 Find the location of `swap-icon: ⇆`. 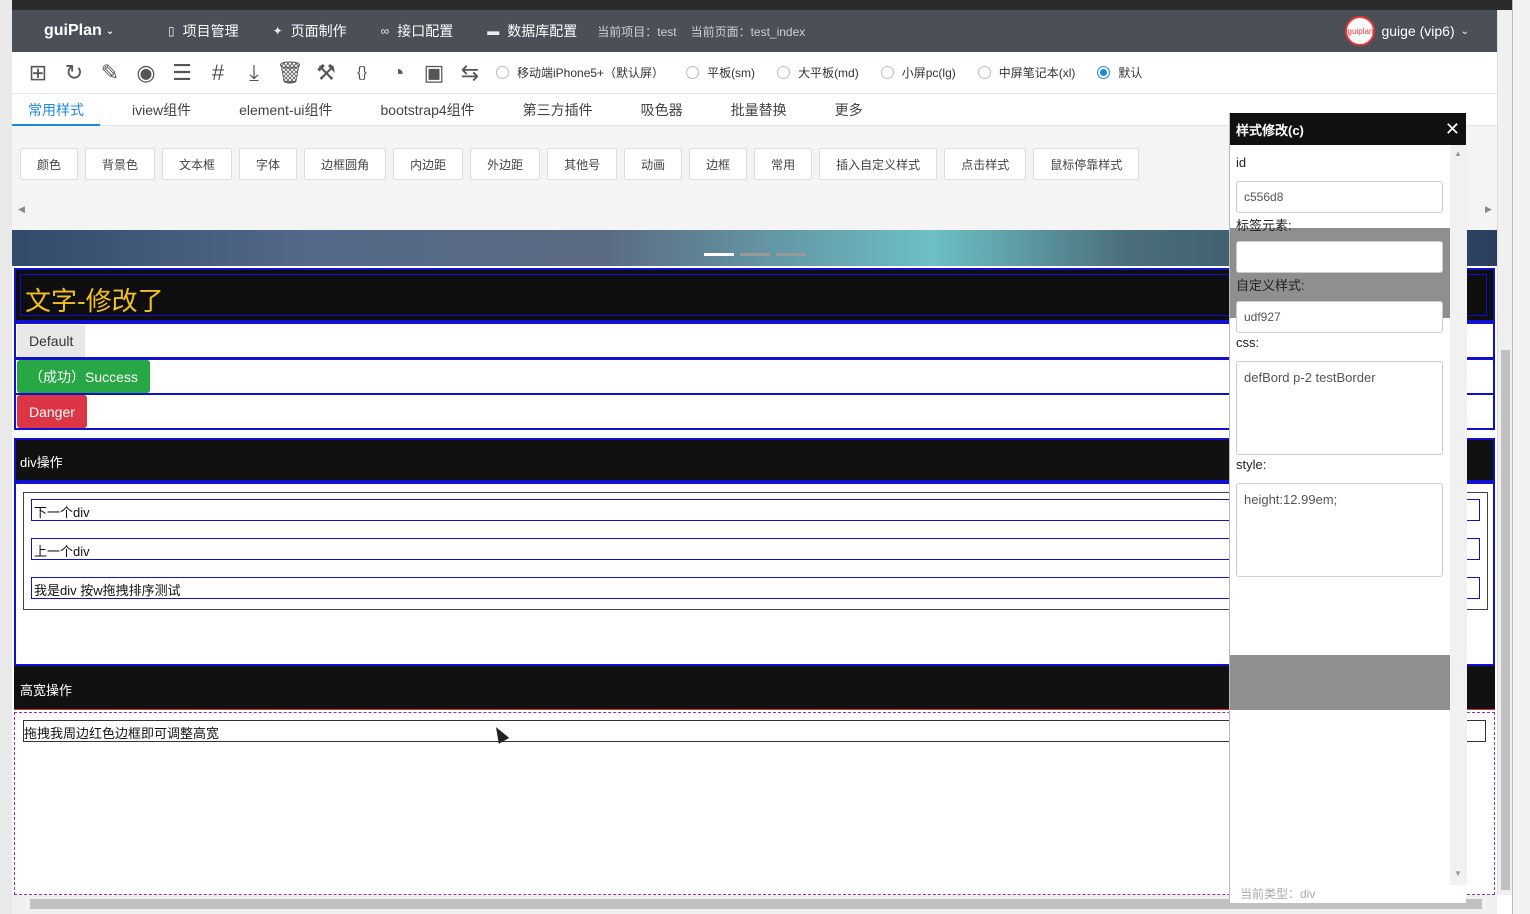

swap-icon: ⇆ is located at coordinates (470, 73).